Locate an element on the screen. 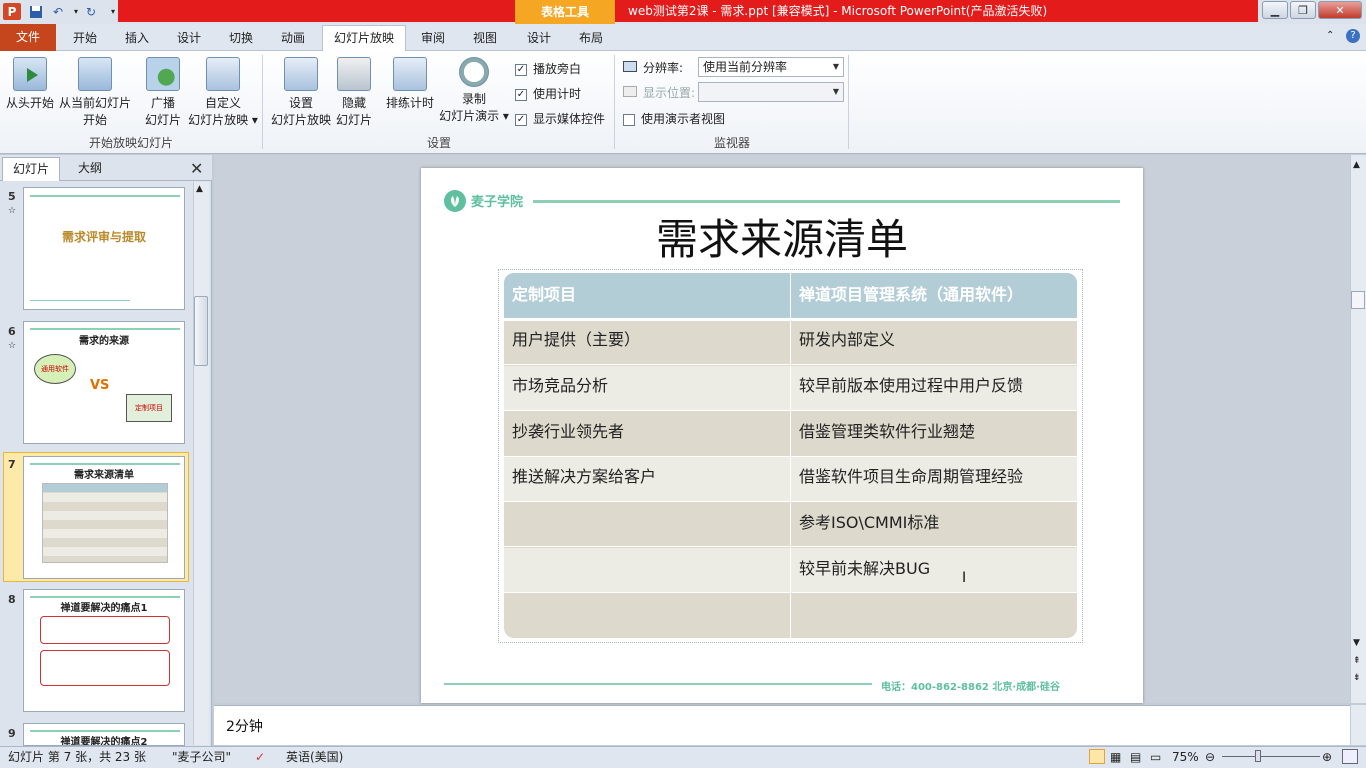  rehearse-timer-icon is located at coordinates (410, 74).